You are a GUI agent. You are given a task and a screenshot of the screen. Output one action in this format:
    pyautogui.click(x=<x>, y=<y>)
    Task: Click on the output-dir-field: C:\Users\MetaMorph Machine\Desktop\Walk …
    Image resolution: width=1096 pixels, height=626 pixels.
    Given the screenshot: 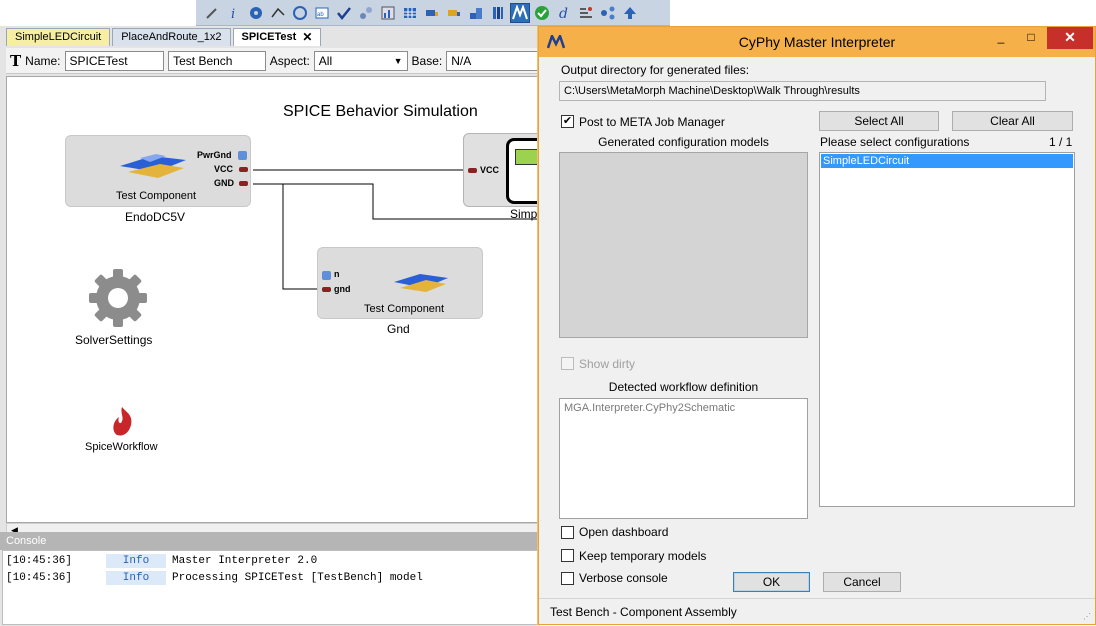 What is the action you would take?
    pyautogui.click(x=802, y=91)
    